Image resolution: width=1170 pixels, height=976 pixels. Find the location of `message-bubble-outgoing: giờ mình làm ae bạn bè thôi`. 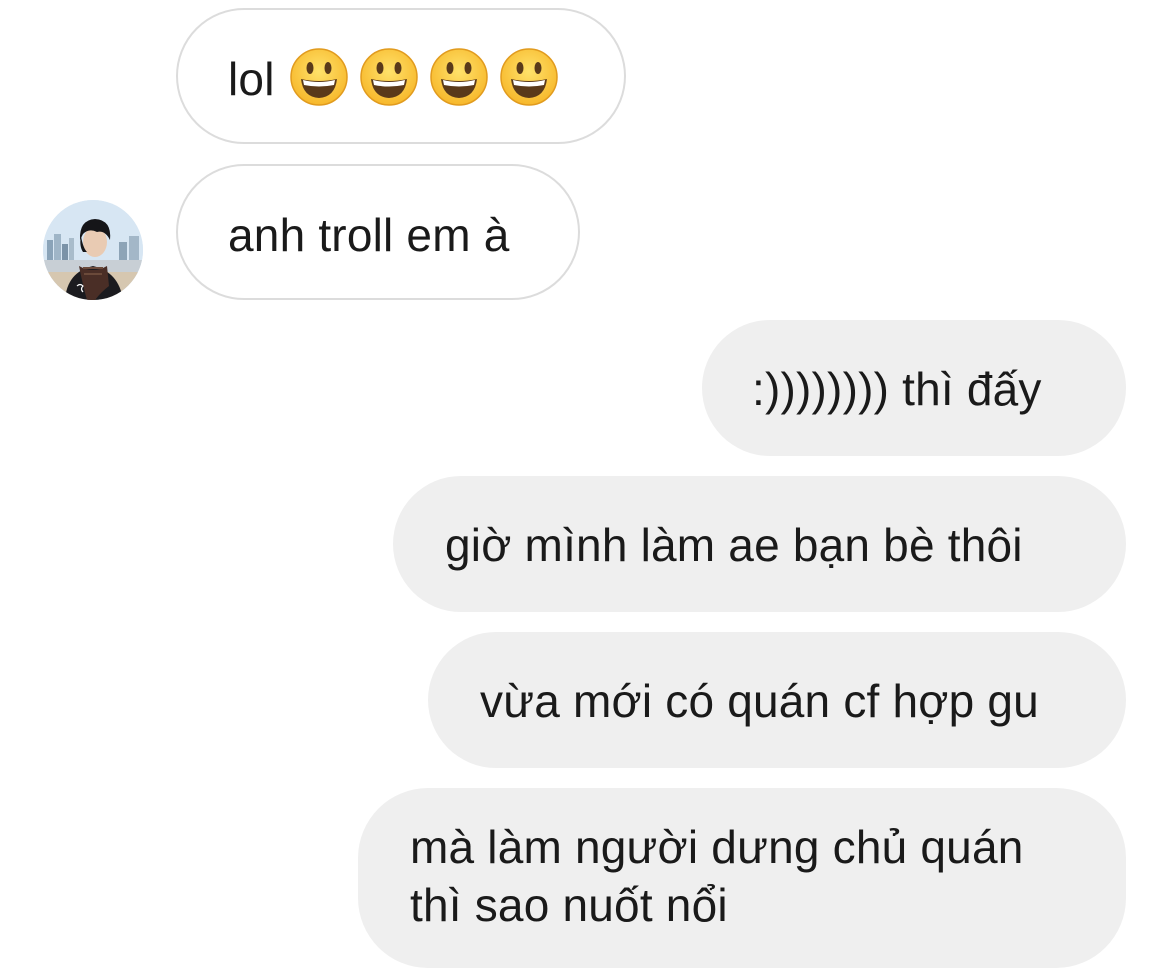

message-bubble-outgoing: giờ mình làm ae bạn bè thôi is located at coordinates (759, 544).